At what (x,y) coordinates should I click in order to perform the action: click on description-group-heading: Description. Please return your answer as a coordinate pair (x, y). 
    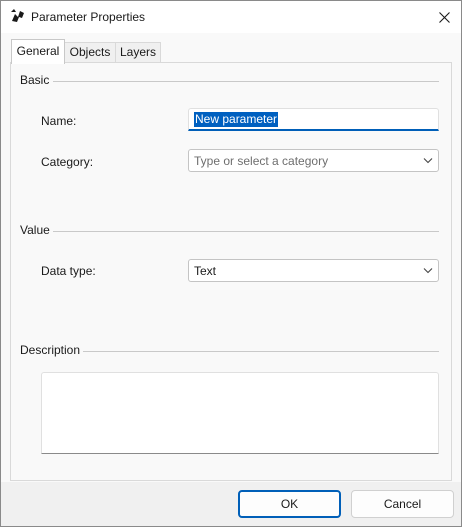
    Looking at the image, I should click on (52, 350).